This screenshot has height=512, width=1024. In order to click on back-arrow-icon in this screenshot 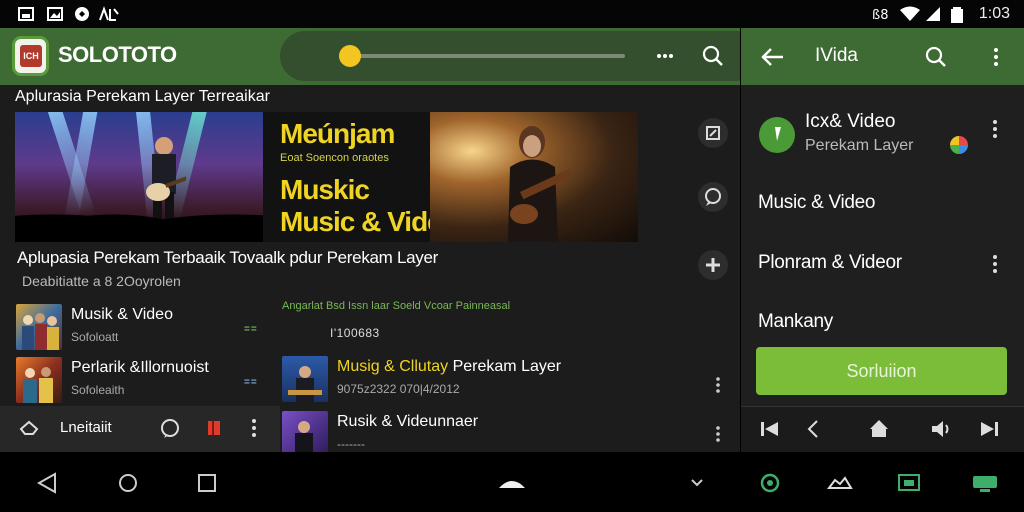, I will do `click(772, 57)`.